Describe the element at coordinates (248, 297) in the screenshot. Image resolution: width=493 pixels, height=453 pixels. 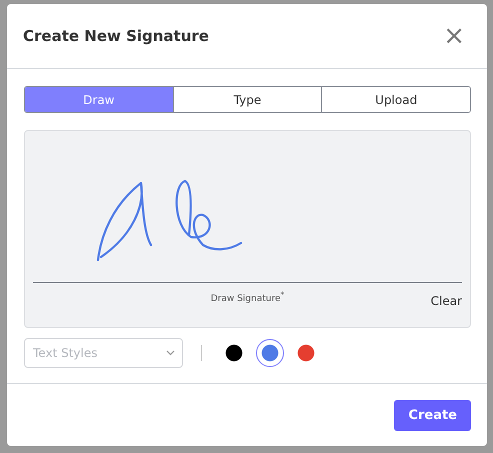
I see `pad-caption: Draw Signature$^{*}$` at that location.